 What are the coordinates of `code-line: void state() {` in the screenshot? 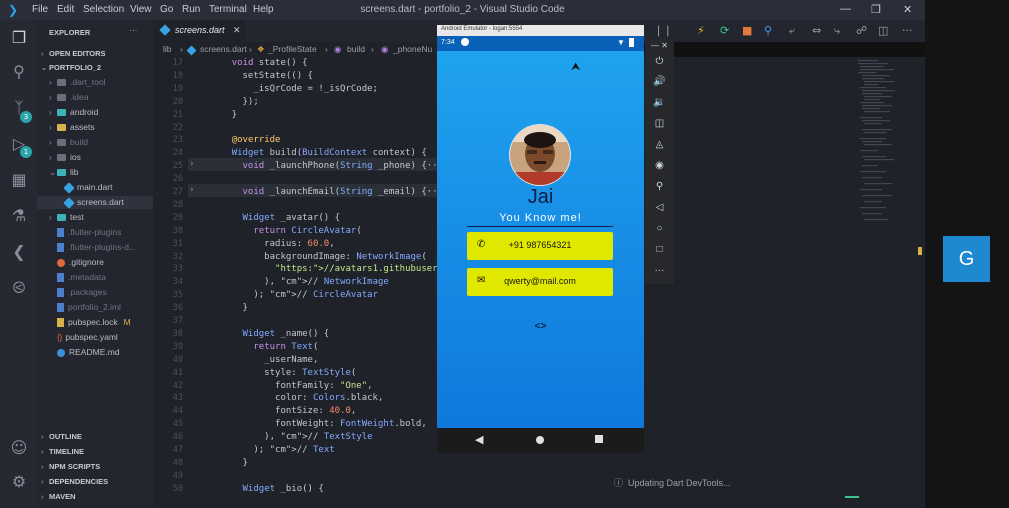 It's located at (259, 63).